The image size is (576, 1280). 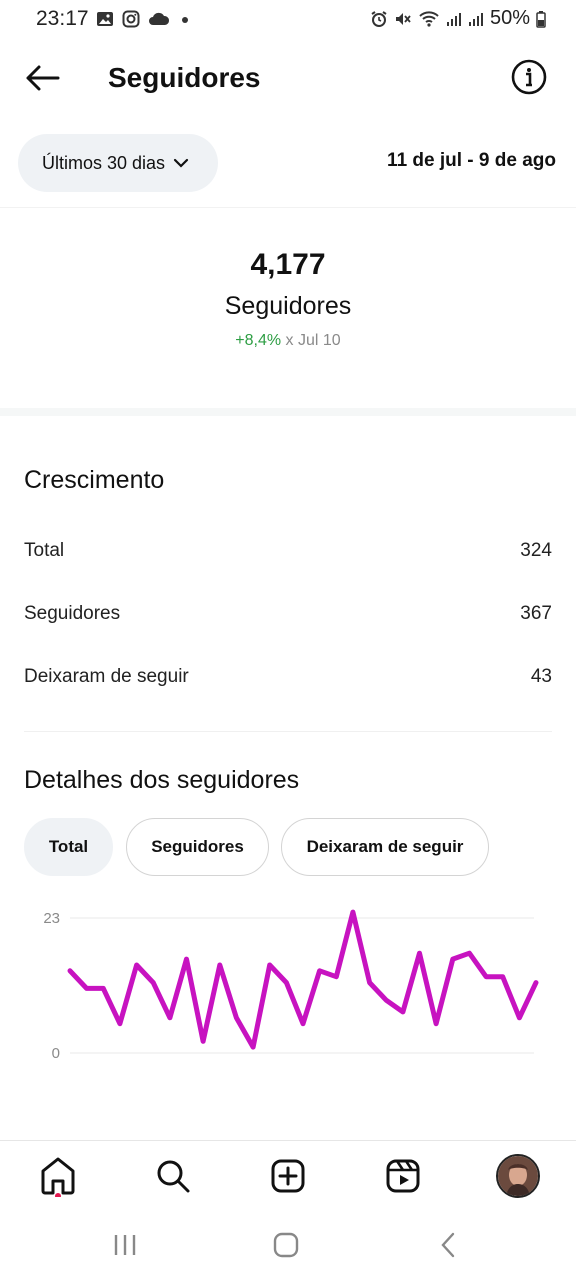 I want to click on date-range-selector-label: Últimos 30 dias, so click(x=104, y=162).